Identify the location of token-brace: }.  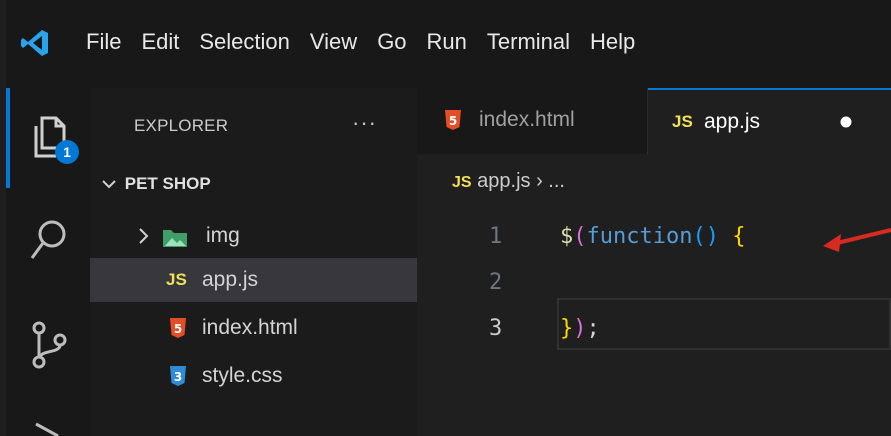
(567, 328).